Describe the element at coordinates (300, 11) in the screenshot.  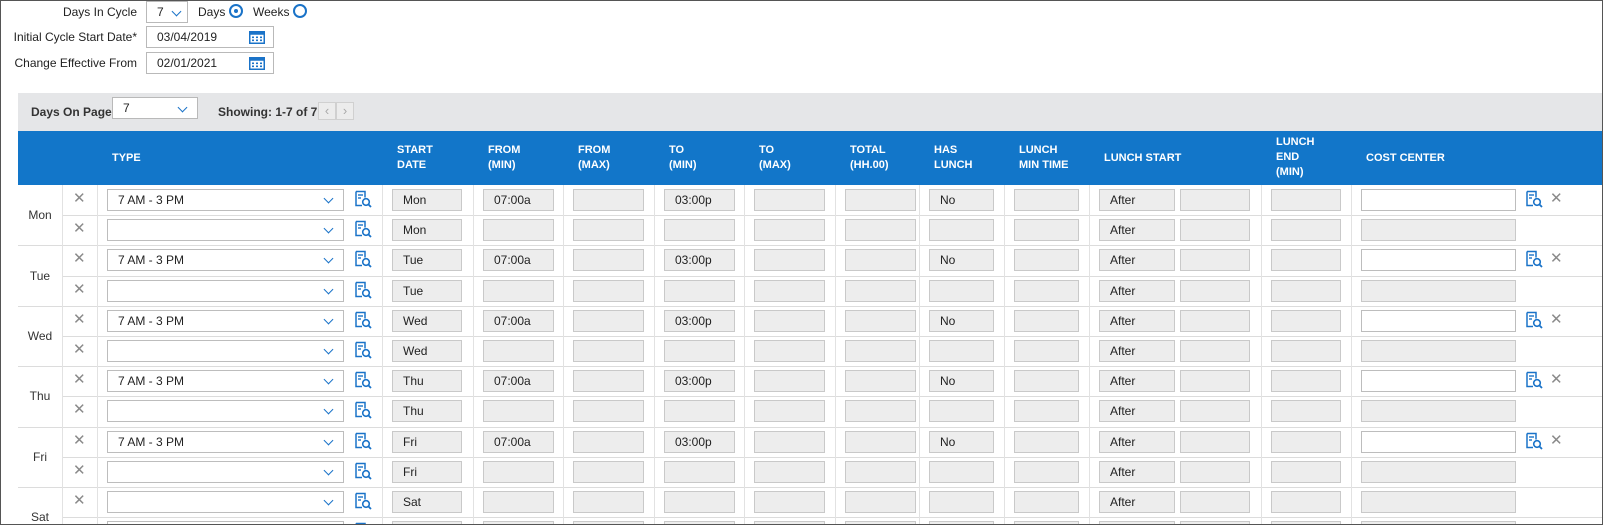
I see `weeks-radio` at that location.